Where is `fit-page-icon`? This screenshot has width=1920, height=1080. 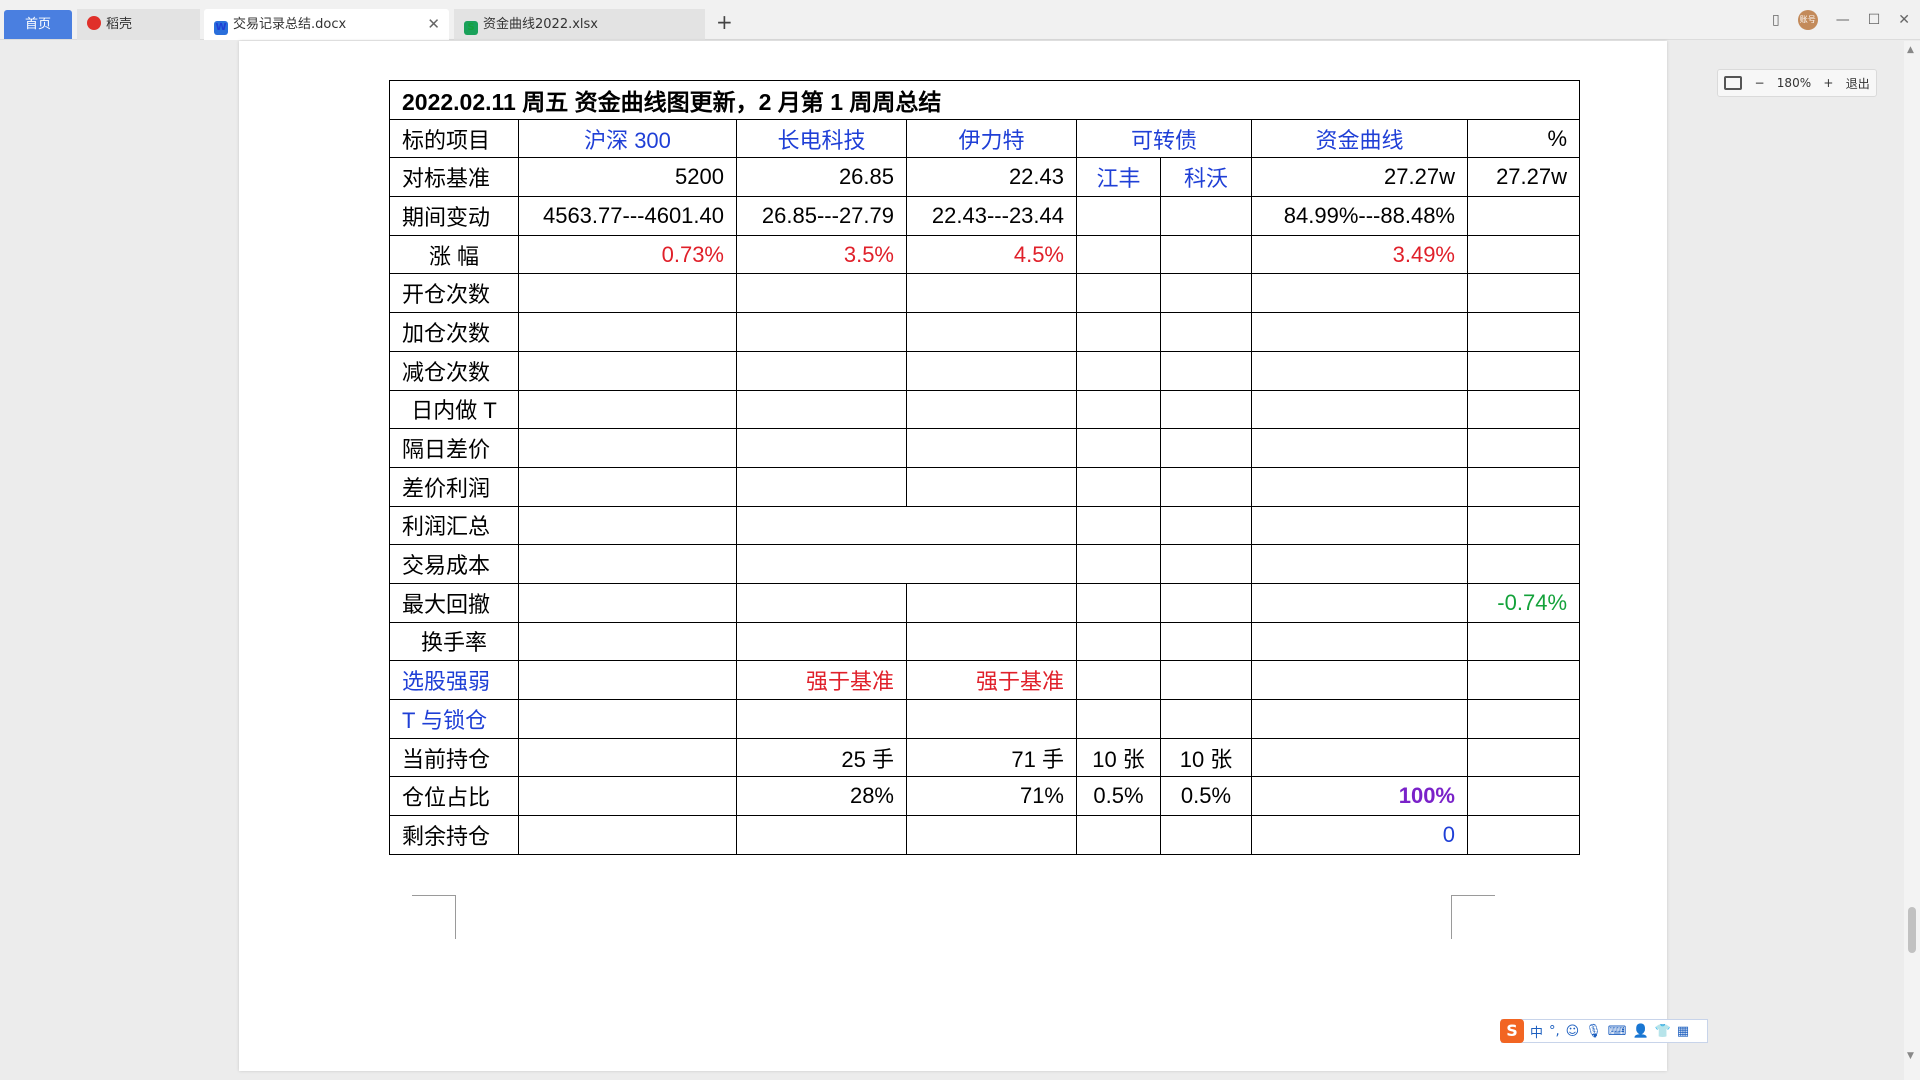
fit-page-icon is located at coordinates (1733, 83).